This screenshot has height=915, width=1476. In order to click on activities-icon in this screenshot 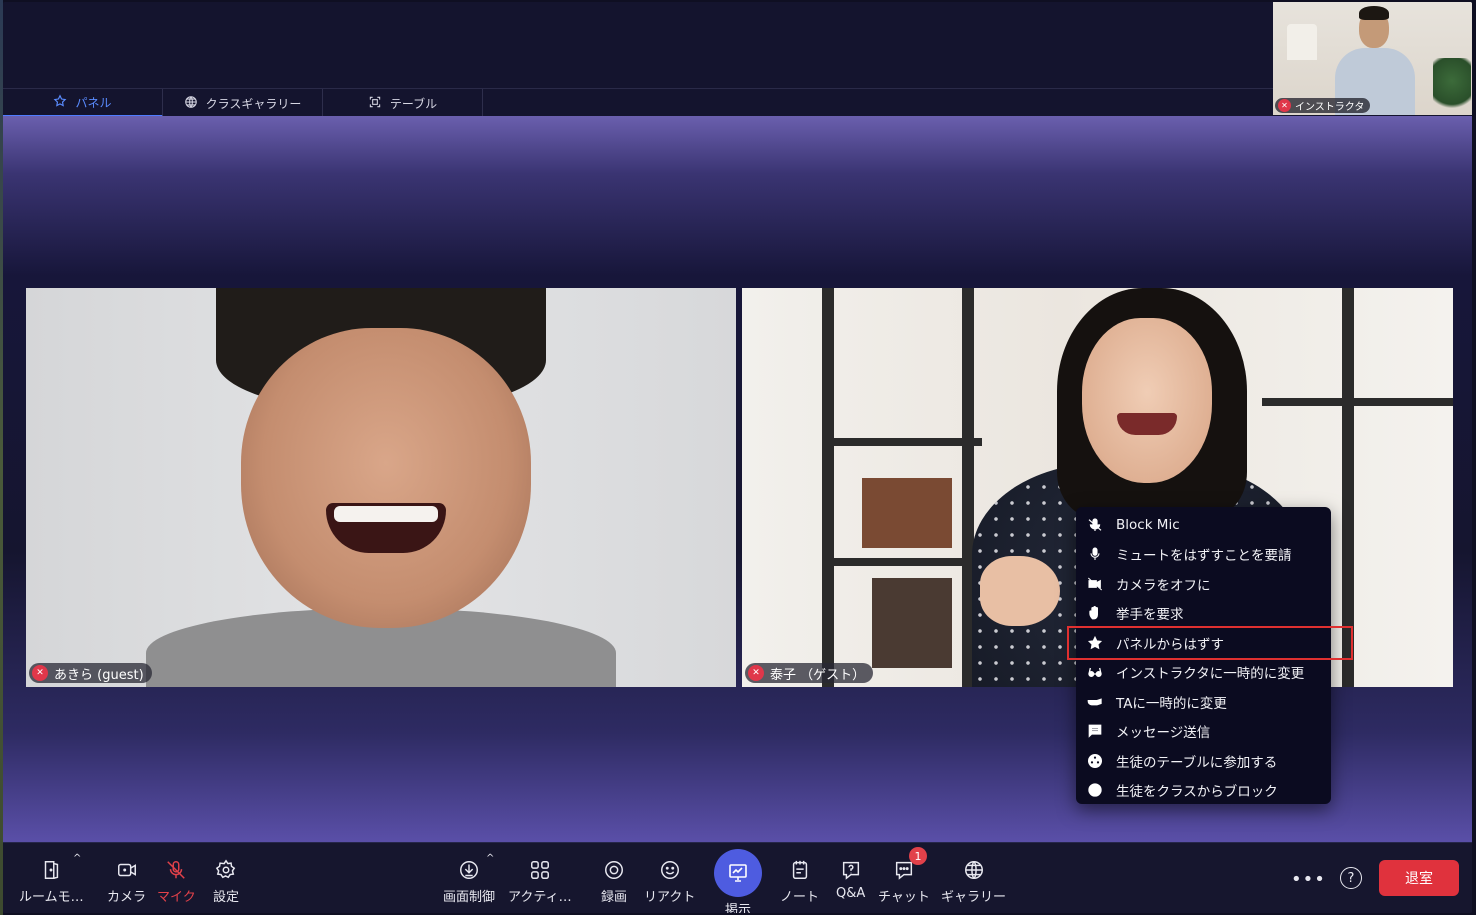, I will do `click(540, 868)`.